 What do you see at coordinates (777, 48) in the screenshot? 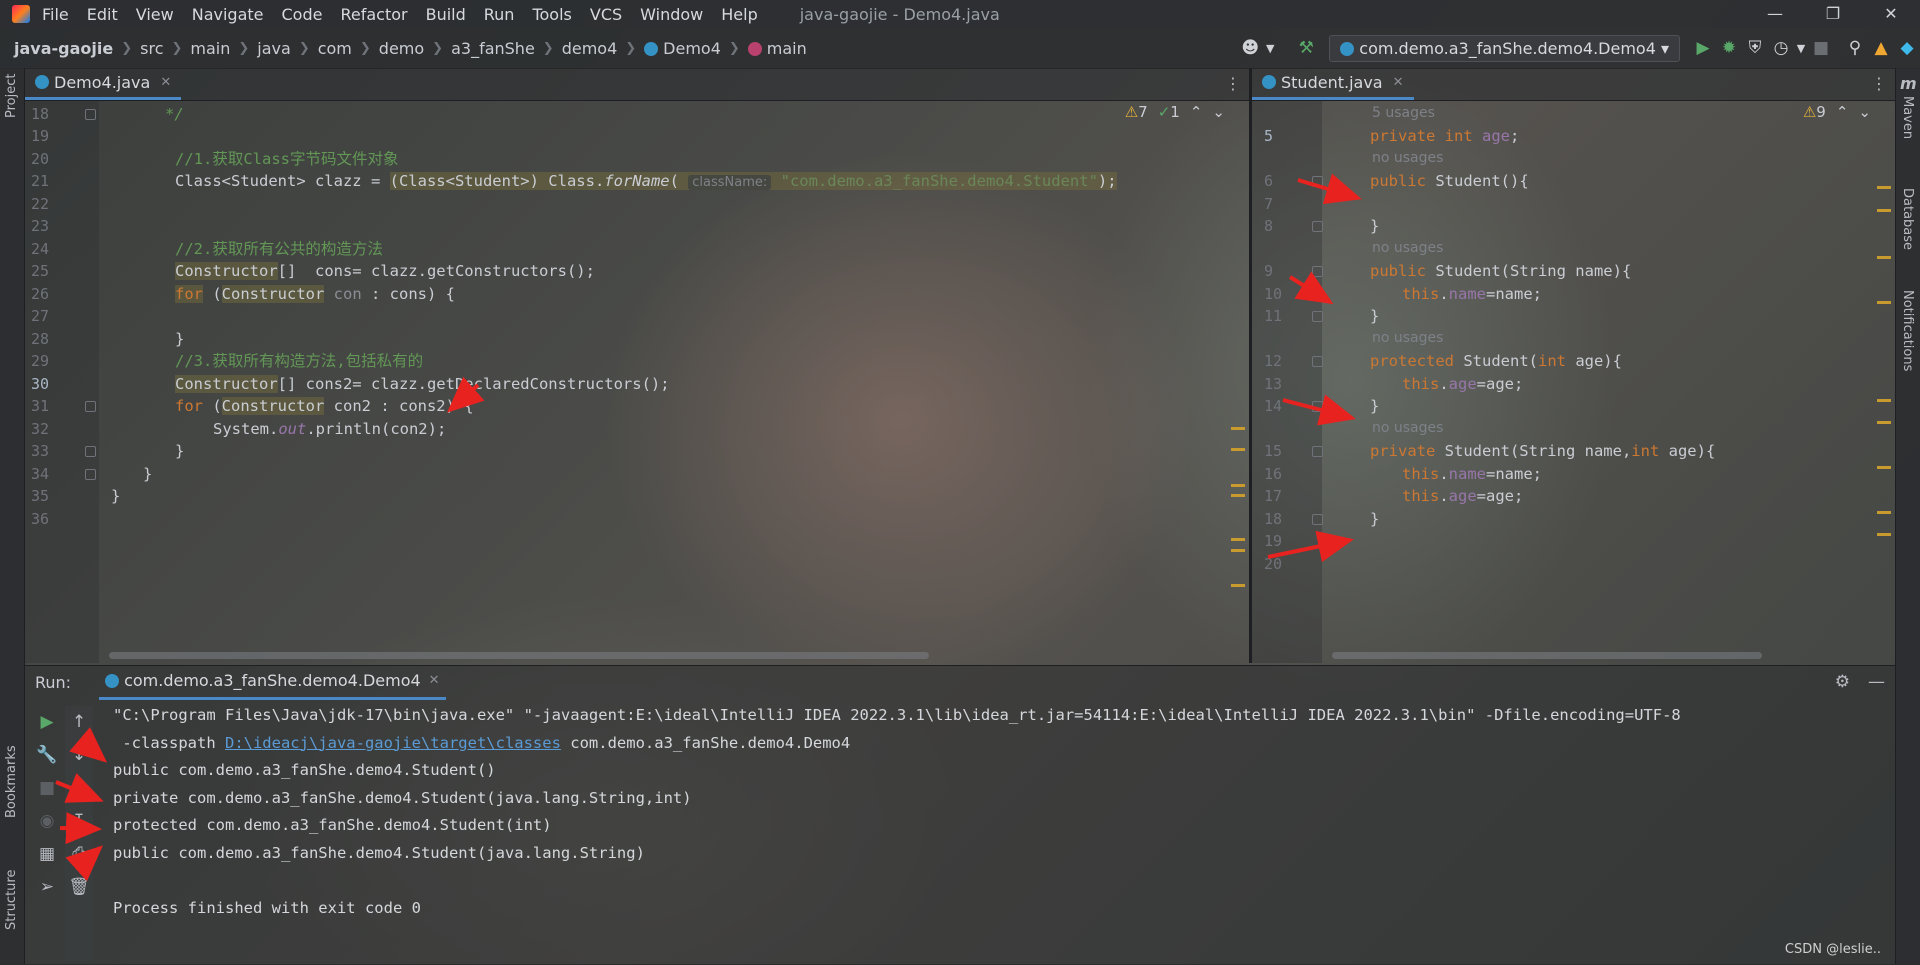
I see `breadcrumb-method-main: main` at bounding box center [777, 48].